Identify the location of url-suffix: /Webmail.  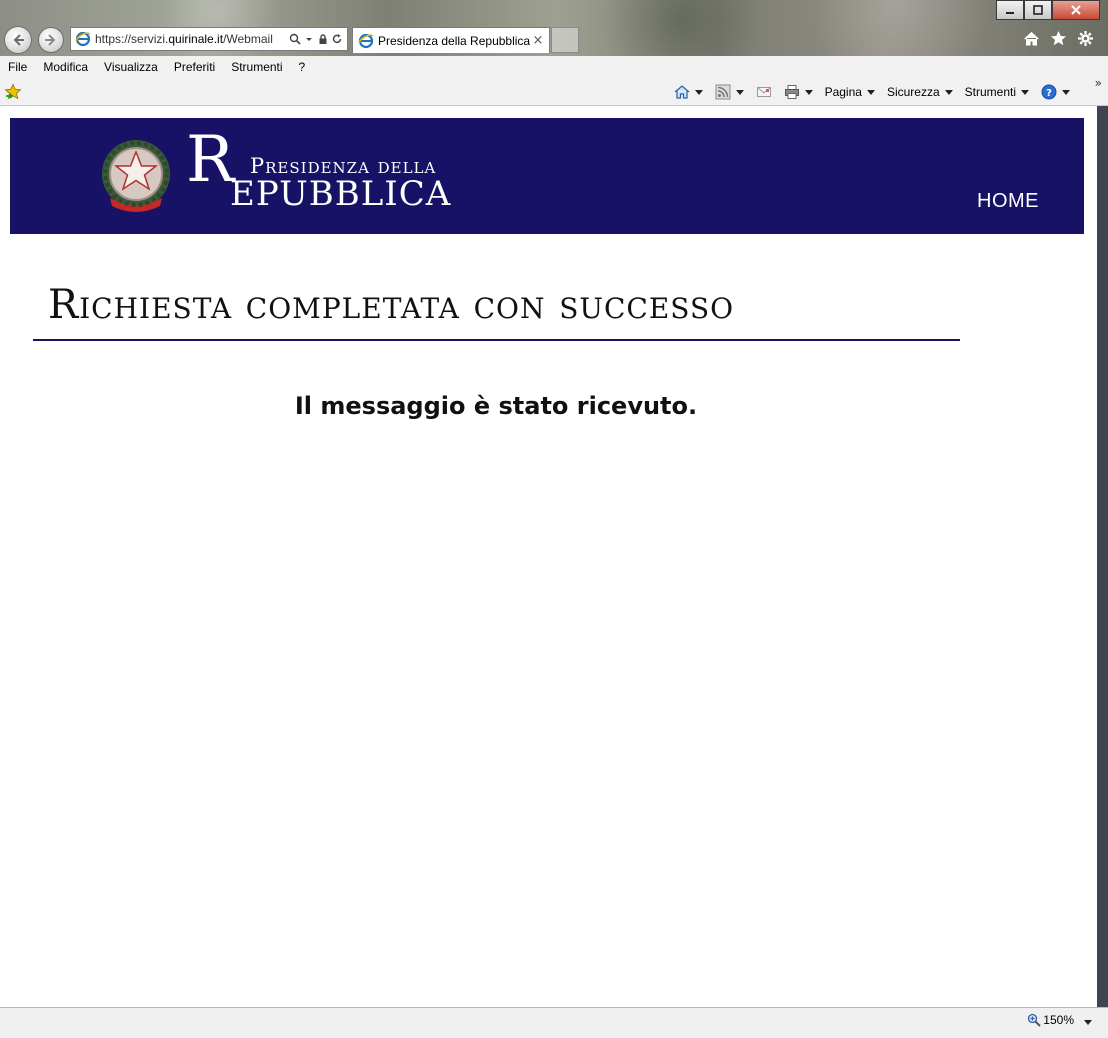
(248, 39).